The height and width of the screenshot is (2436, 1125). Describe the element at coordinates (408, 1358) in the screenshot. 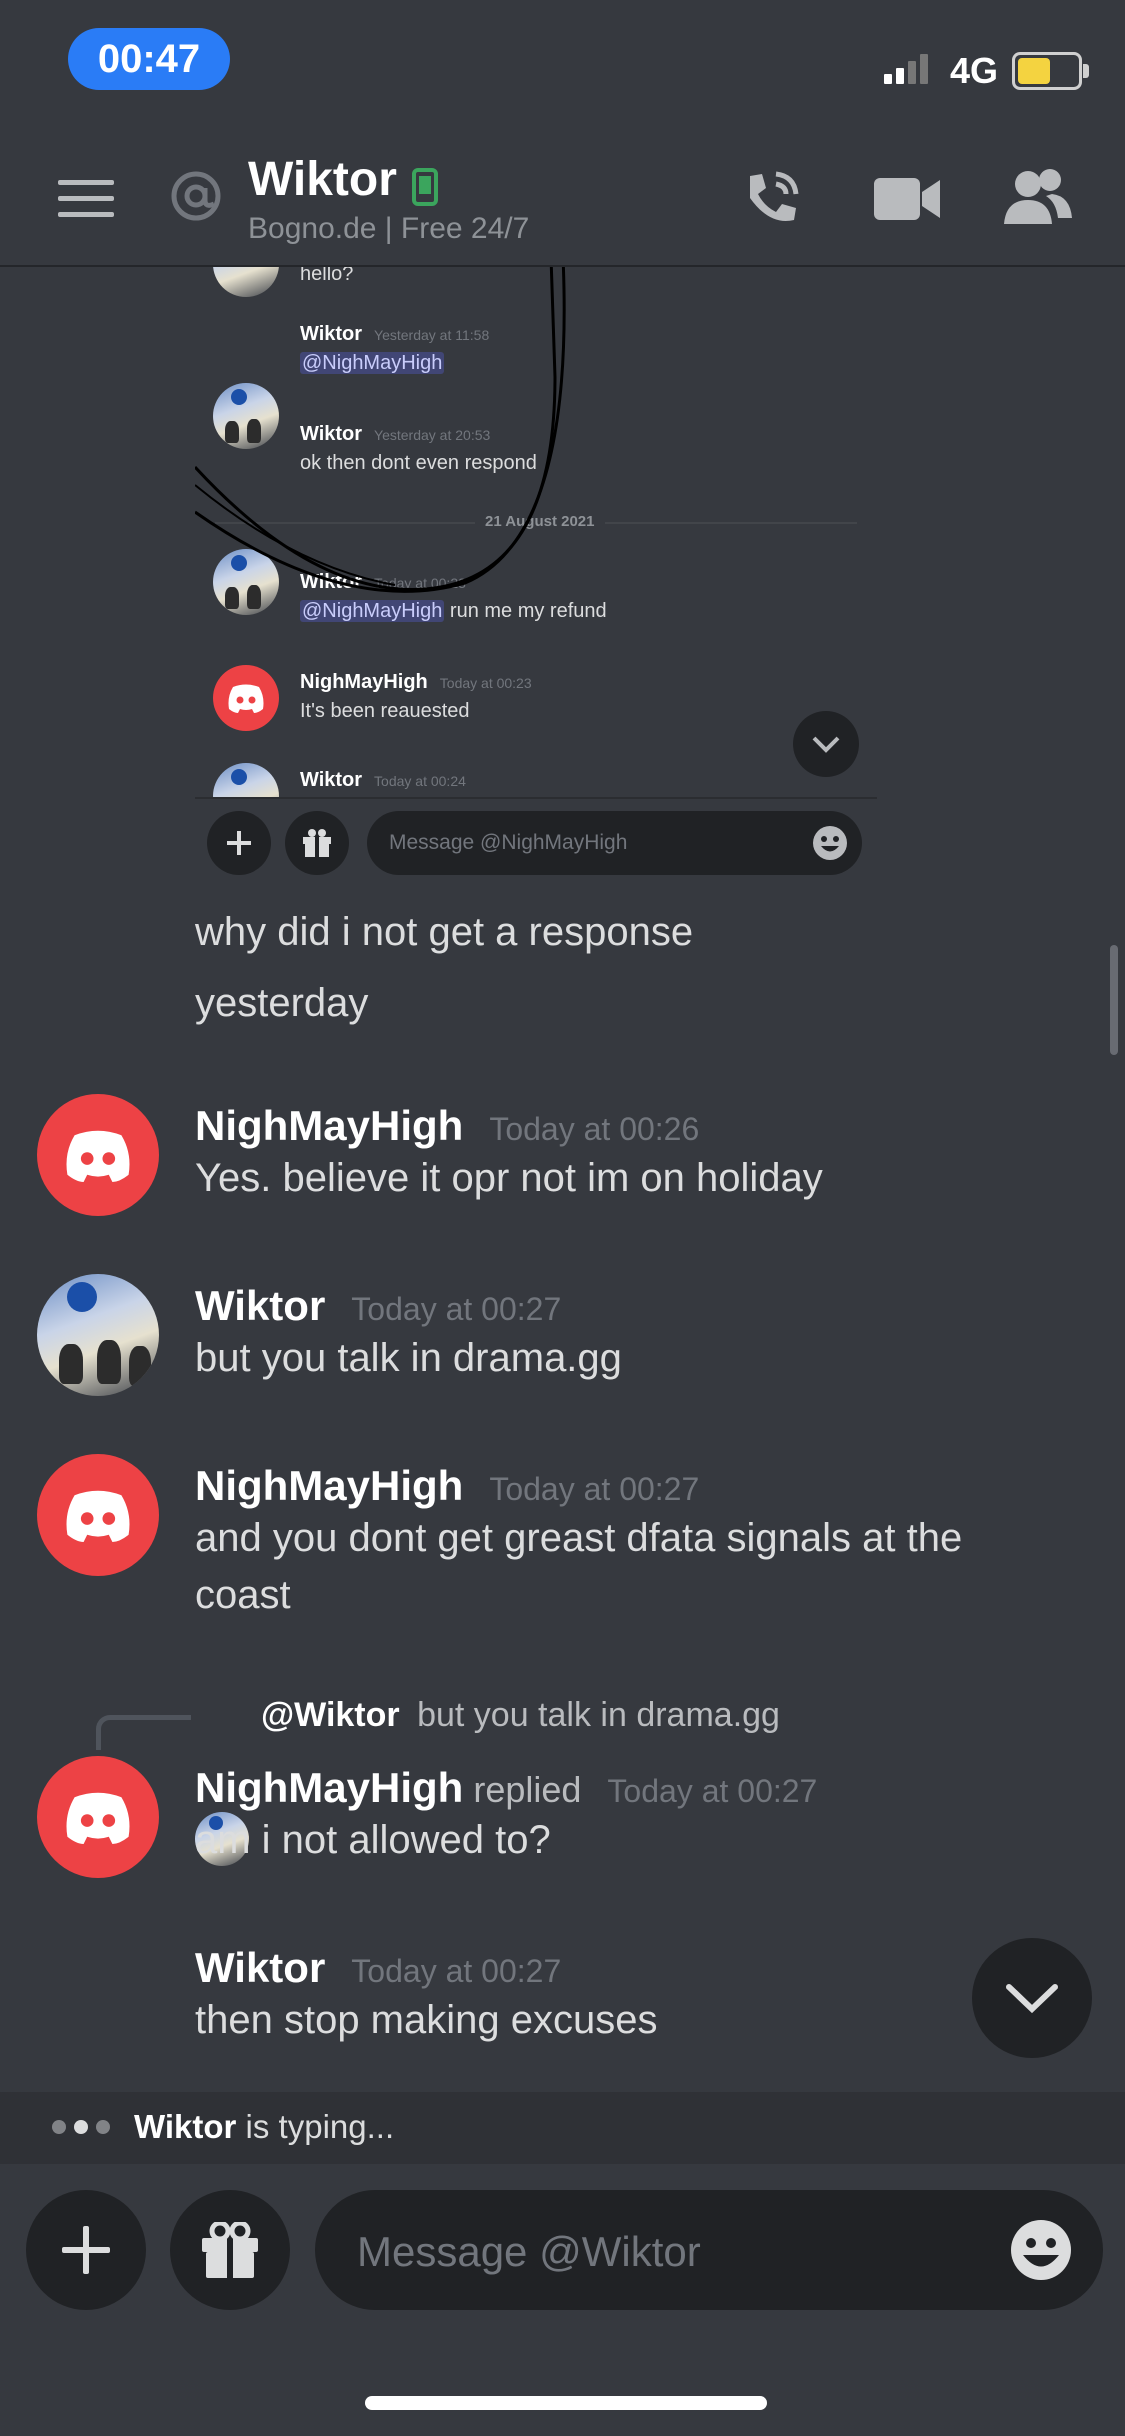

I see `message-text: but you talk in drama.gg` at that location.